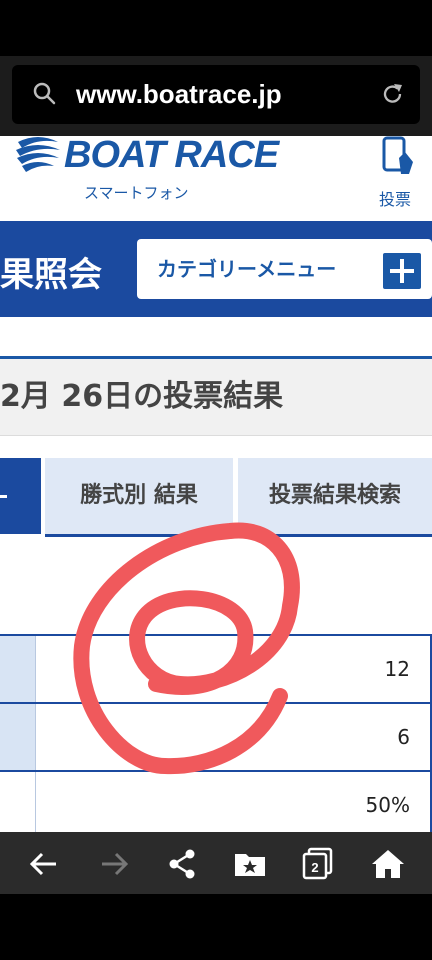 Image resolution: width=432 pixels, height=960 pixels. I want to click on url-field: www.boatrace.jp, so click(216, 94).